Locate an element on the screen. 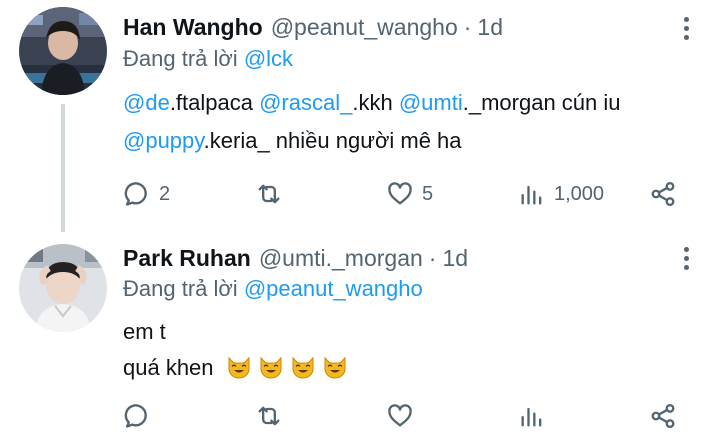  view-count: 1,000 is located at coordinates (579, 193).